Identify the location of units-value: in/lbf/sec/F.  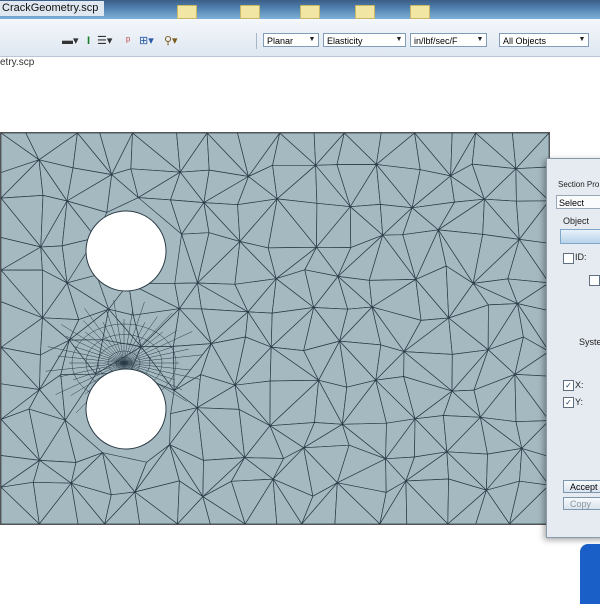
(436, 41).